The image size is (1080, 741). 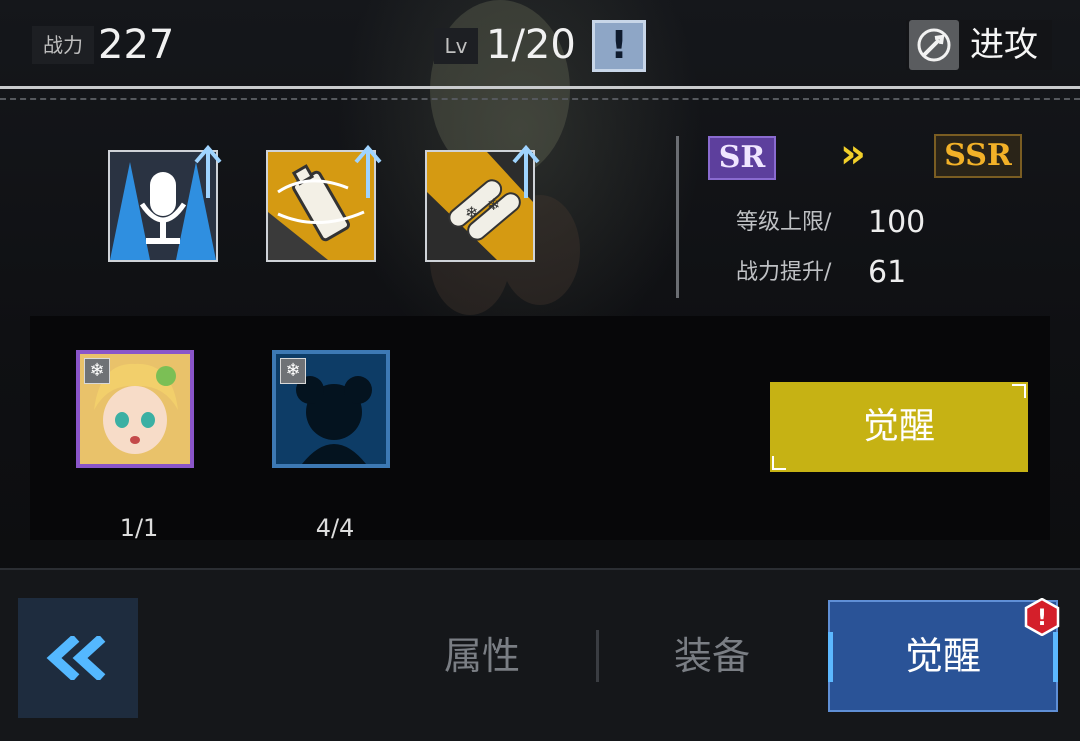 What do you see at coordinates (135, 446) in the screenshot?
I see `material-character-portrait: ❄ 1/1` at bounding box center [135, 446].